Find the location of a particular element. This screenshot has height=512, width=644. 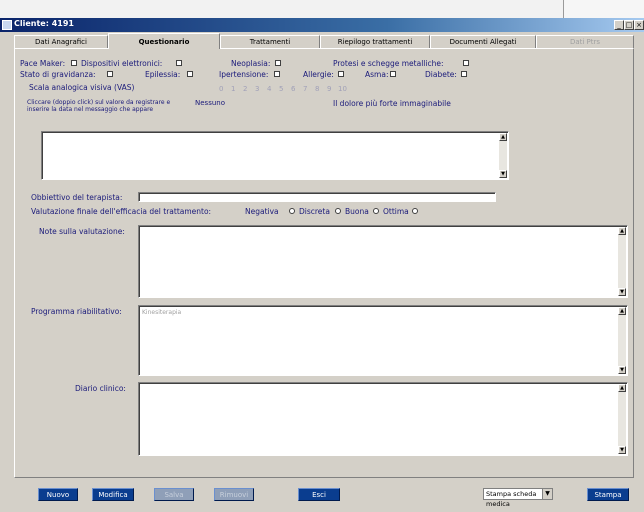

tab-documenti-allegati: Documenti Allegati is located at coordinates (483, 41).